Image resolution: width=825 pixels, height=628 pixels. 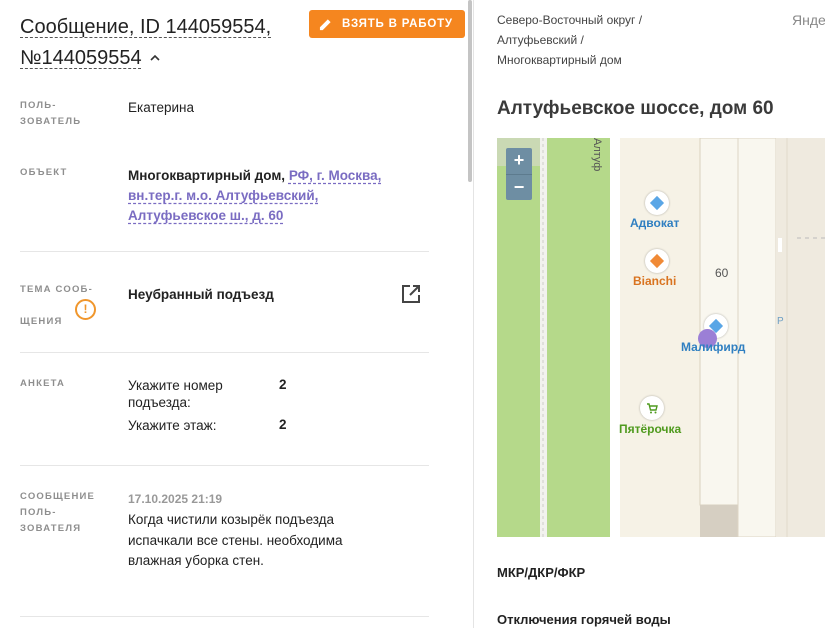 I want to click on breadcrumb-area: Алтуфьевский /, so click(x=540, y=40).